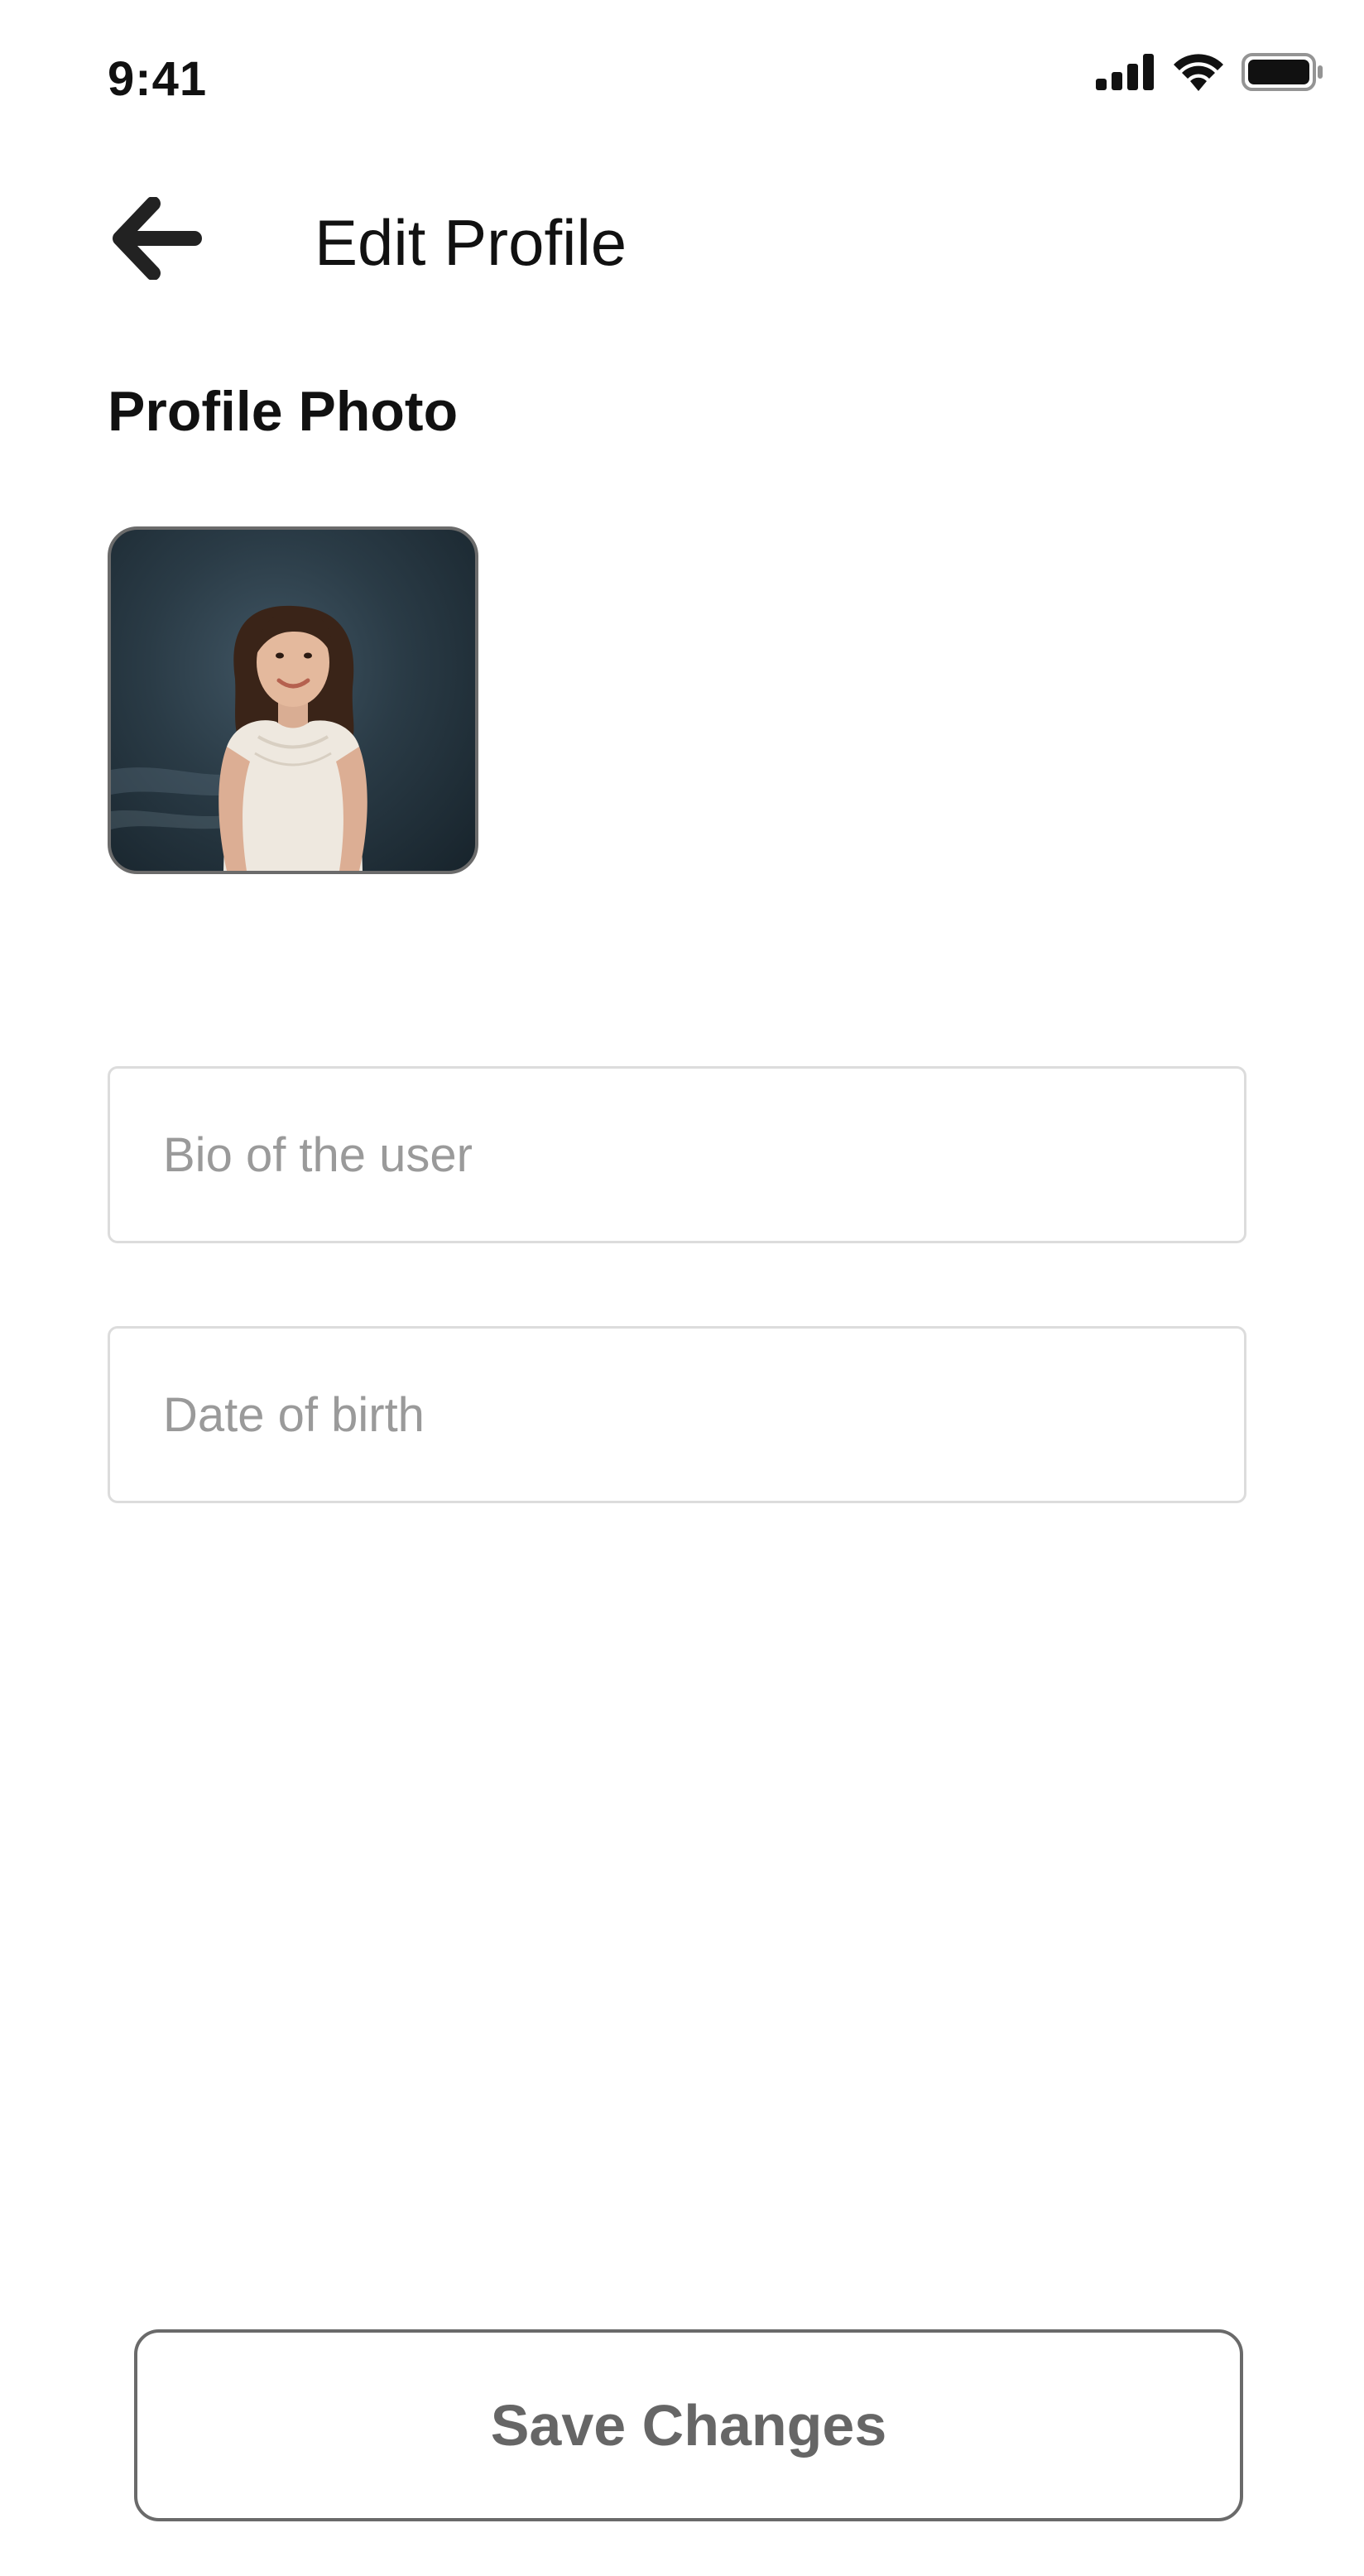 Image resolution: width=1364 pixels, height=2576 pixels. I want to click on bio-input, so click(677, 1155).